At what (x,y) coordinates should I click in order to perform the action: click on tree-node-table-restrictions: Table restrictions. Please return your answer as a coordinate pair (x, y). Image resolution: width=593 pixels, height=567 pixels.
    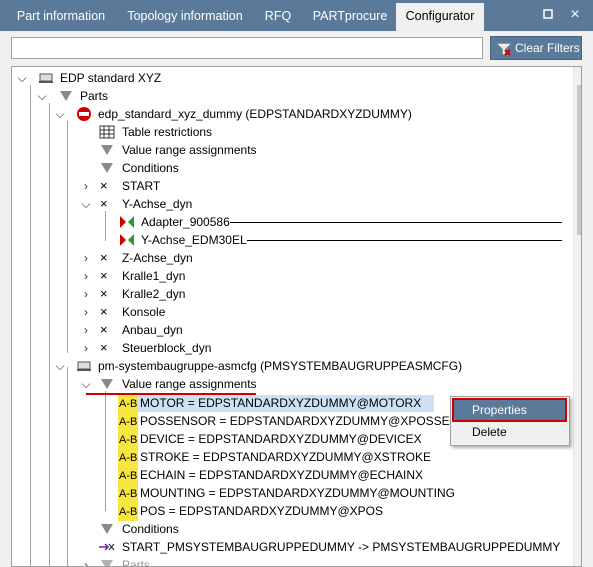
    Looking at the image, I should click on (287, 132).